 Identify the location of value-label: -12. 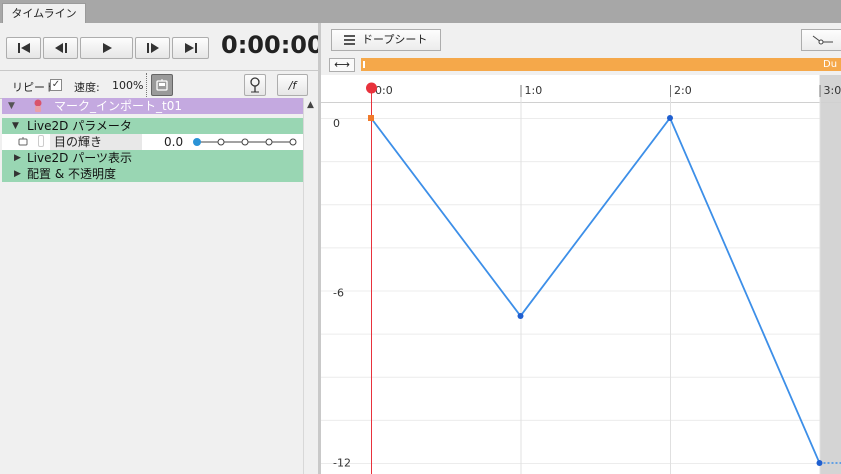
(342, 462).